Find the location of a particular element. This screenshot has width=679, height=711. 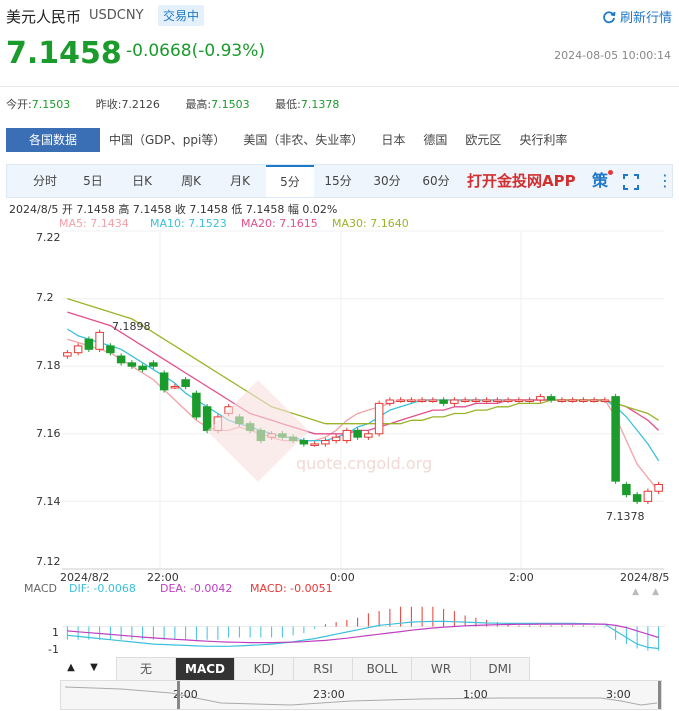

indicator-rsi: RSI is located at coordinates (323, 669).